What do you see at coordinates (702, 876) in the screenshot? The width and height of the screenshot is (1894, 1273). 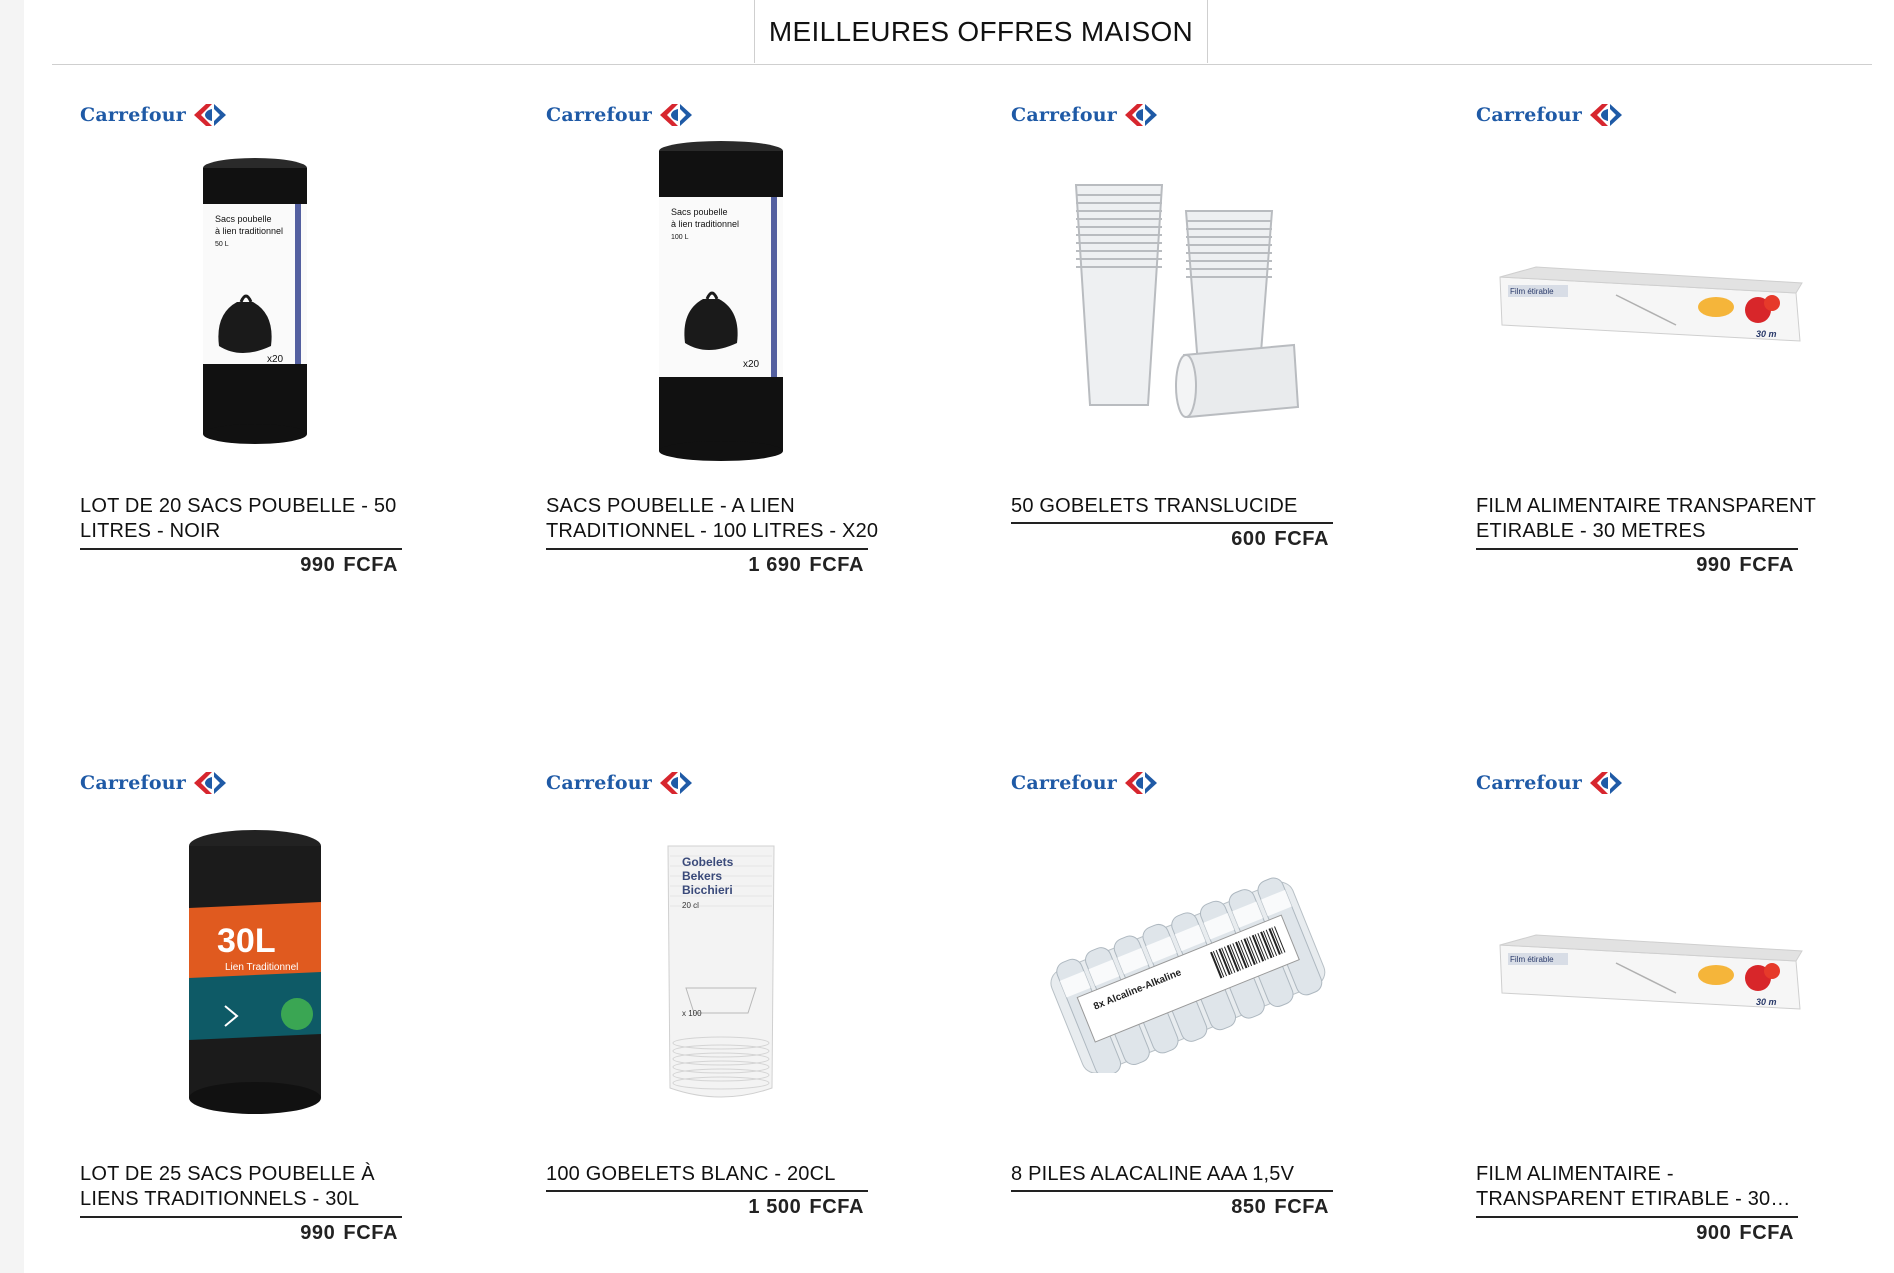 I see `svg-text: Bekers` at bounding box center [702, 876].